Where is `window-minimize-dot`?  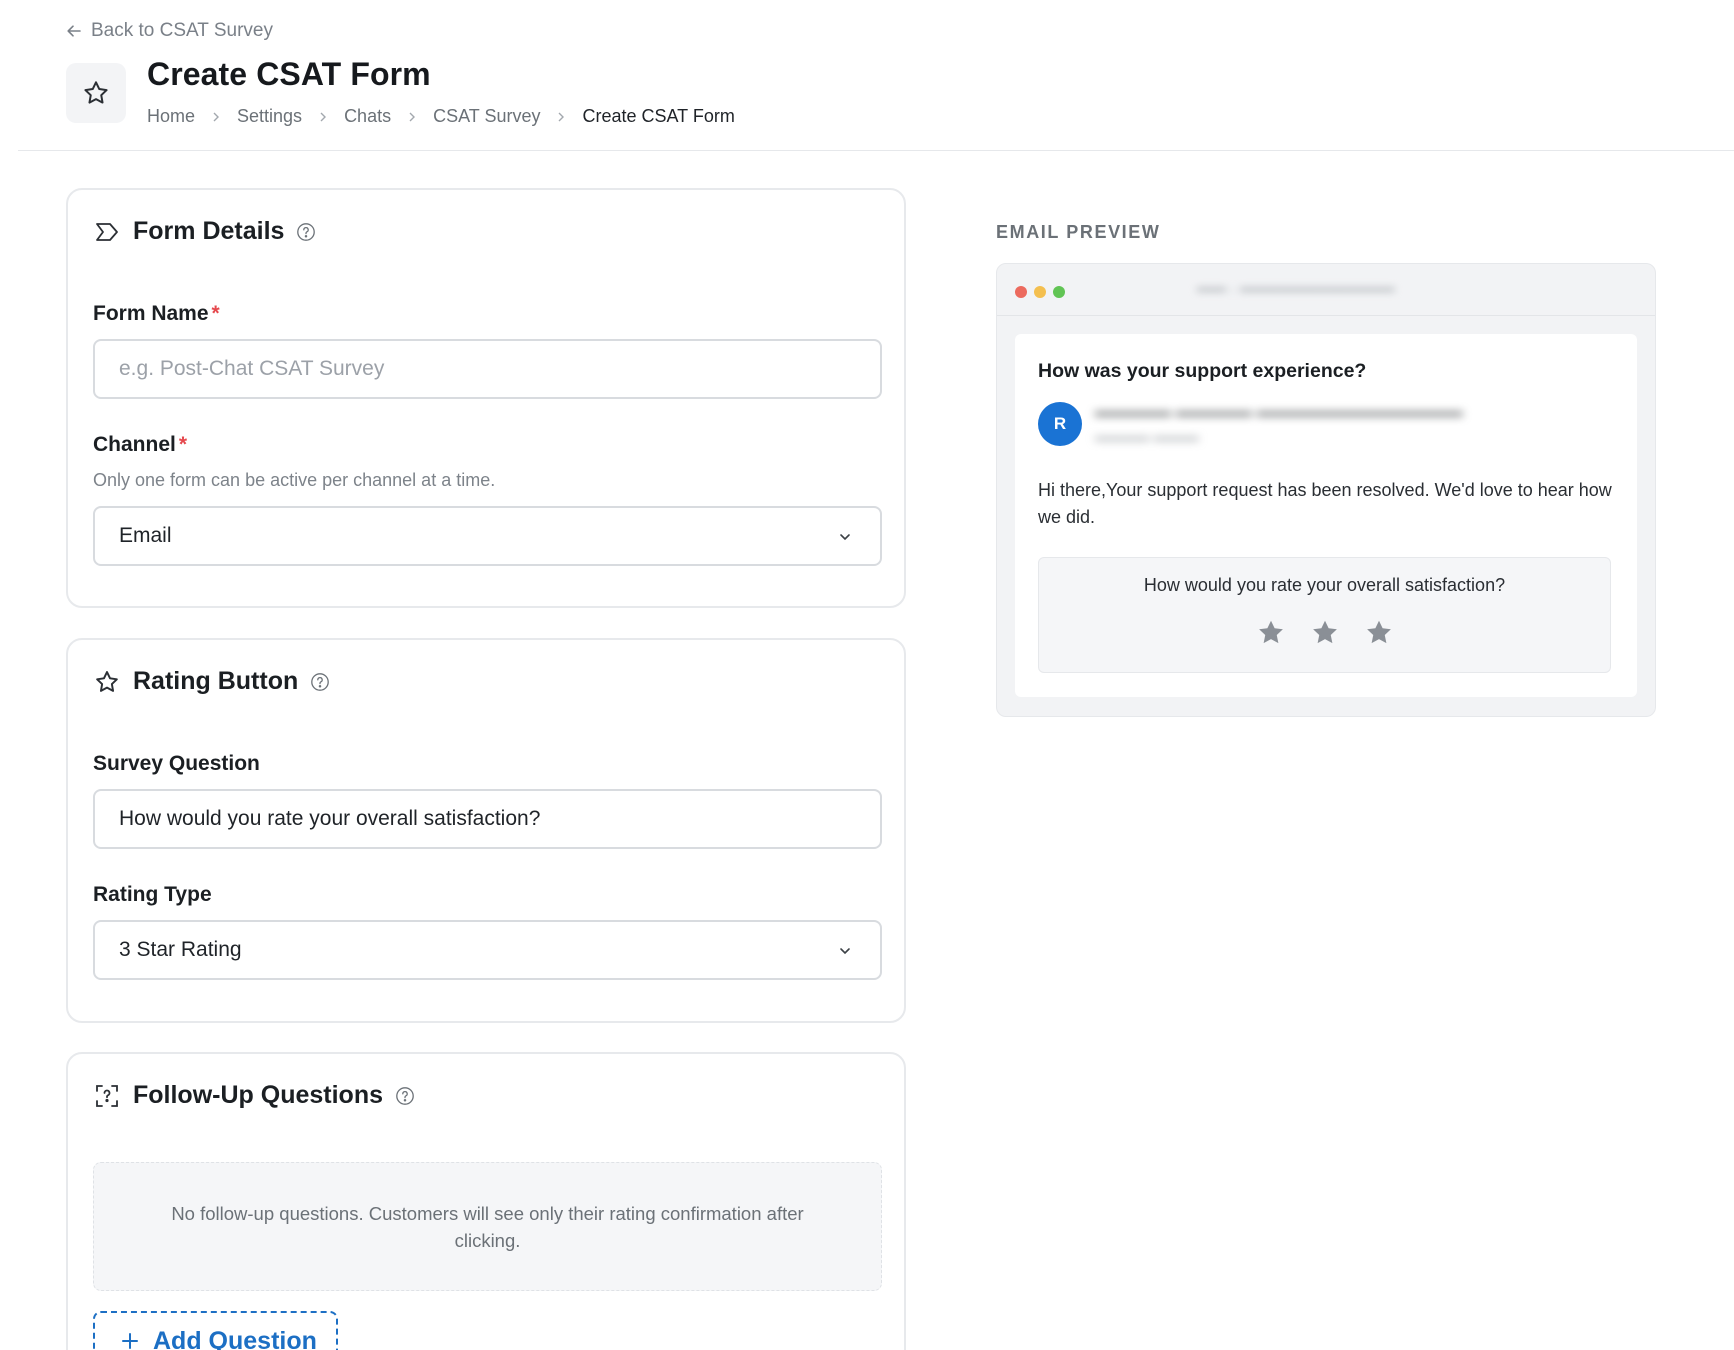 window-minimize-dot is located at coordinates (1040, 292).